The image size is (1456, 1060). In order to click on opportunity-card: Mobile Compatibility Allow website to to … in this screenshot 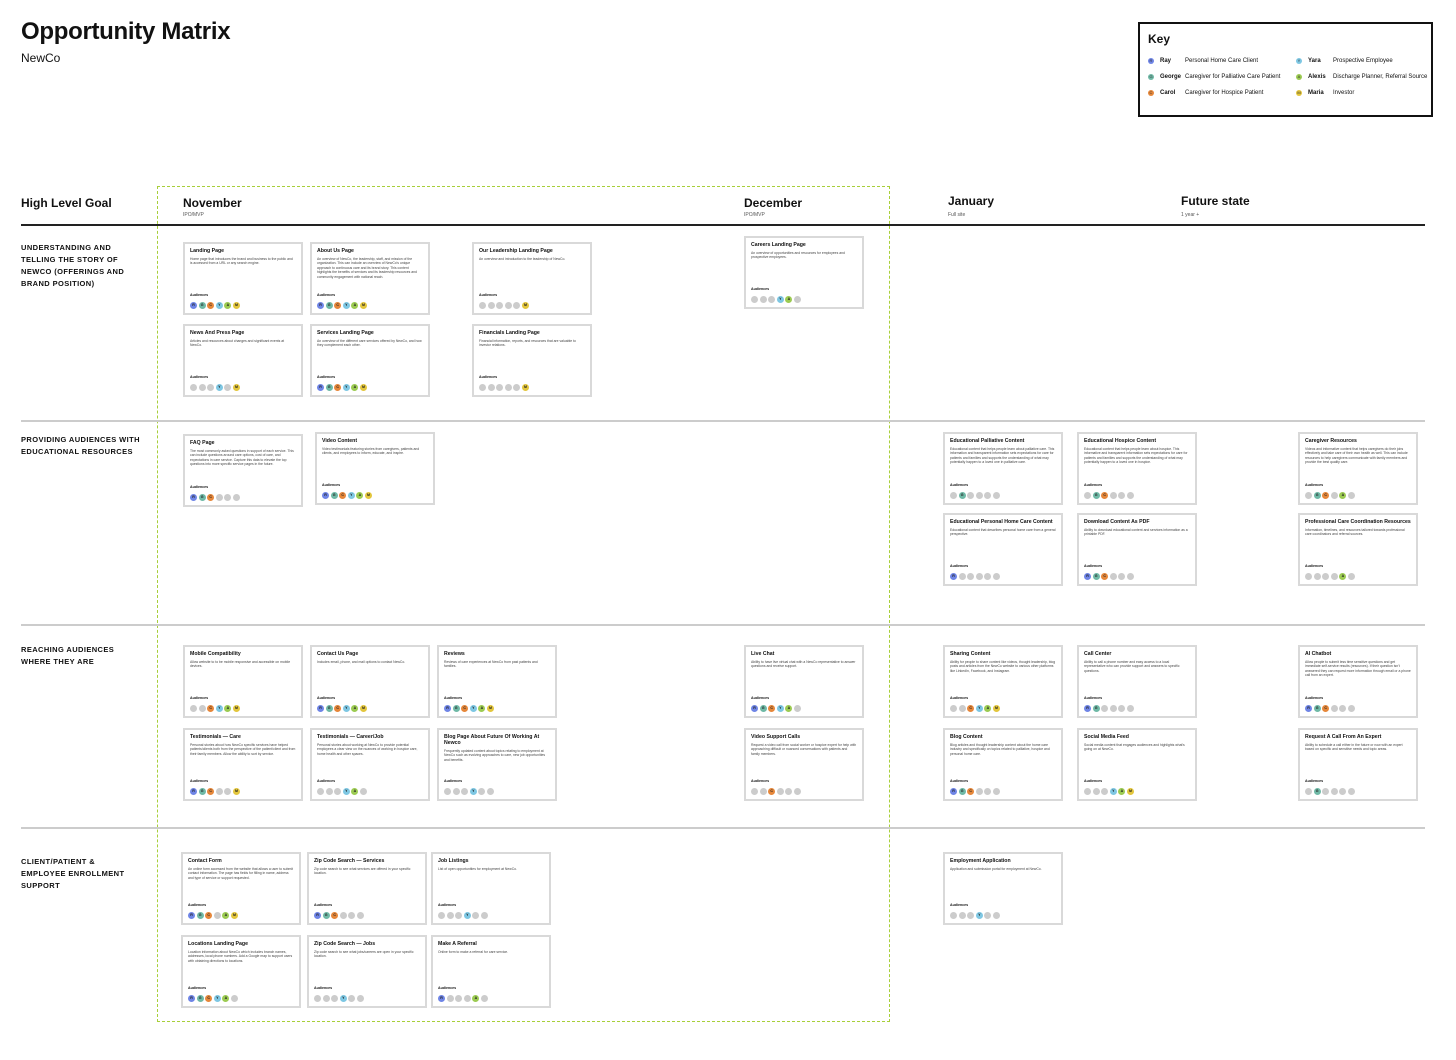, I will do `click(243, 681)`.